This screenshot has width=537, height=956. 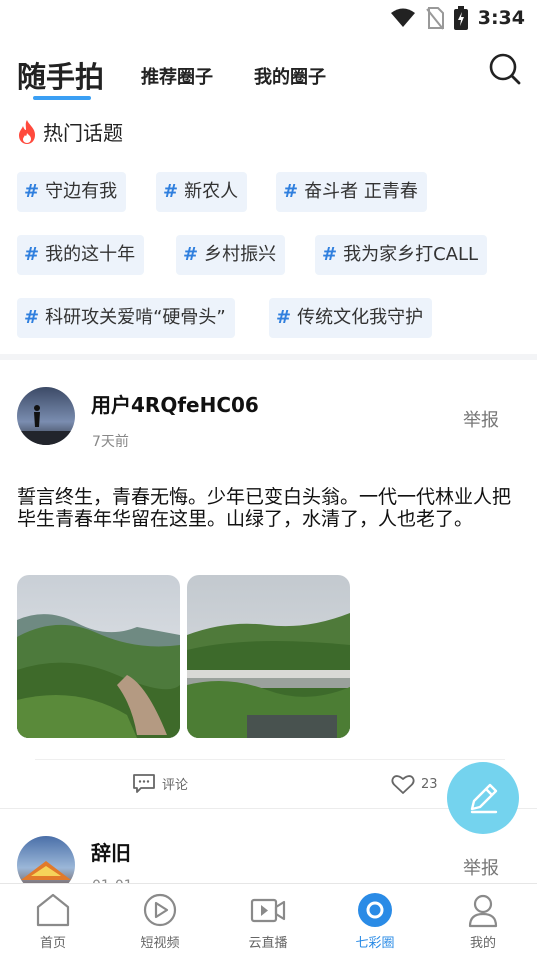 I want to click on nav-item-live: 云直播, so click(x=268, y=921).